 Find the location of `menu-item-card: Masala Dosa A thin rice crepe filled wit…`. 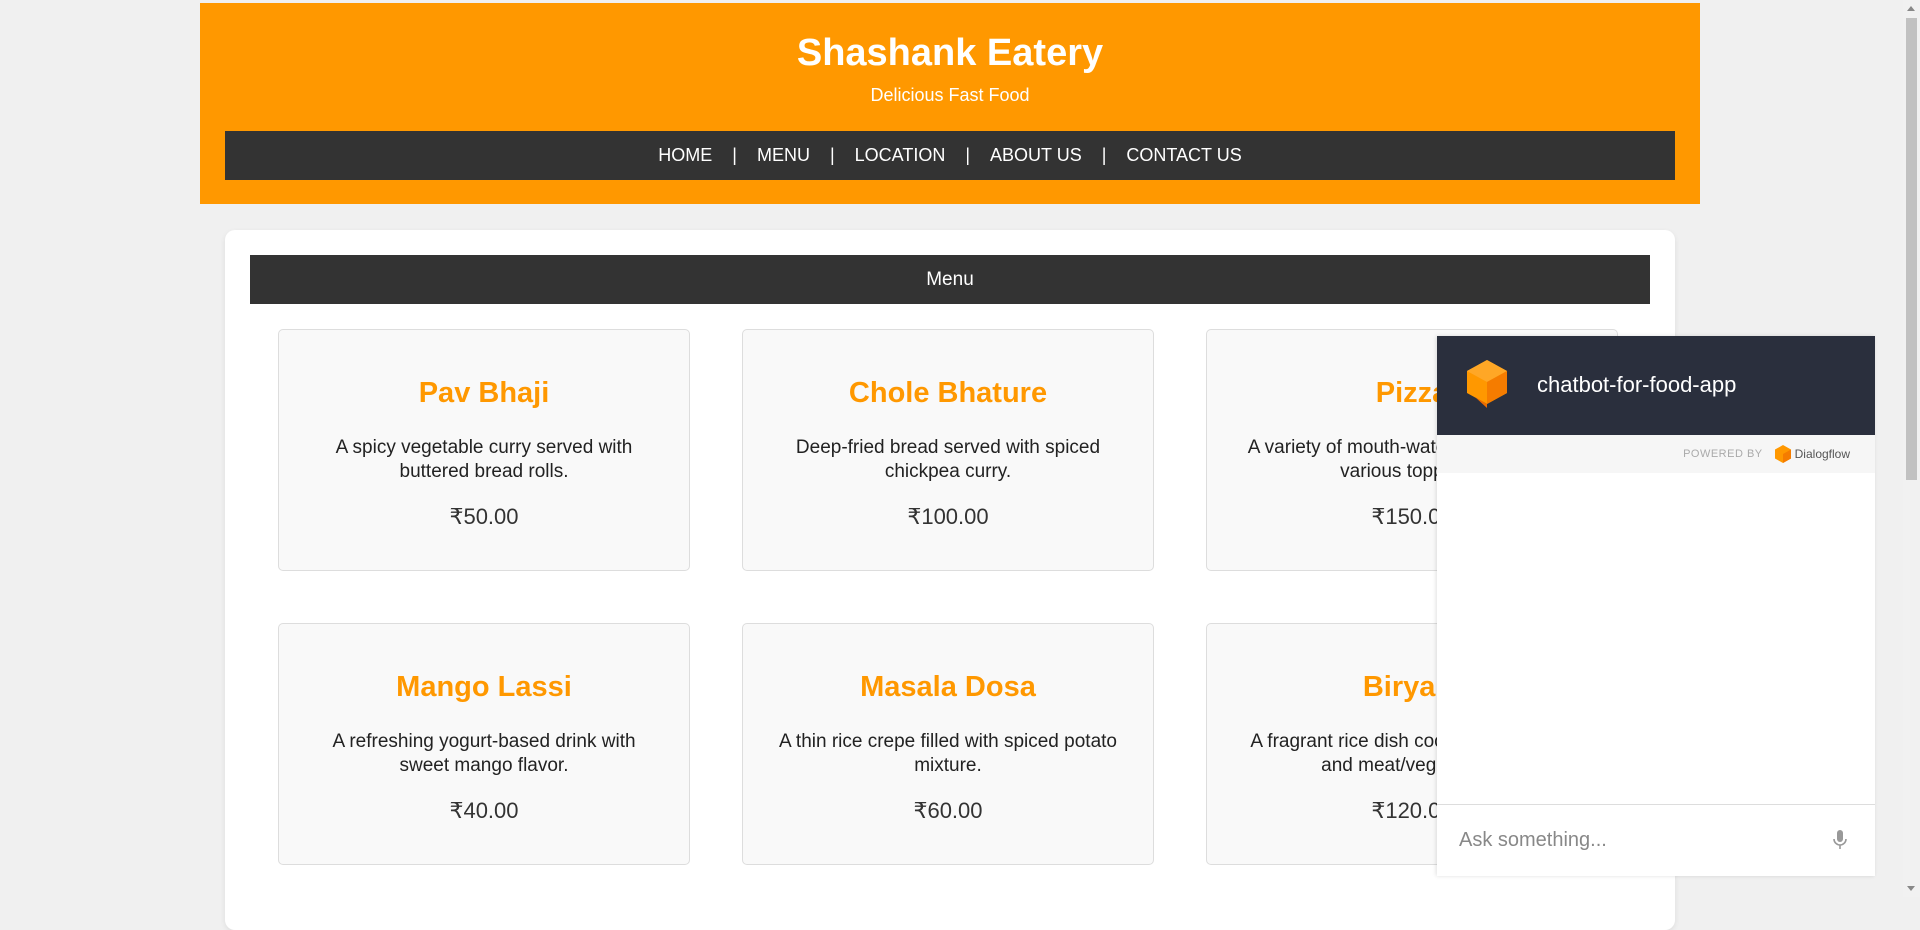

menu-item-card: Masala Dosa A thin rice crepe filled wit… is located at coordinates (948, 744).